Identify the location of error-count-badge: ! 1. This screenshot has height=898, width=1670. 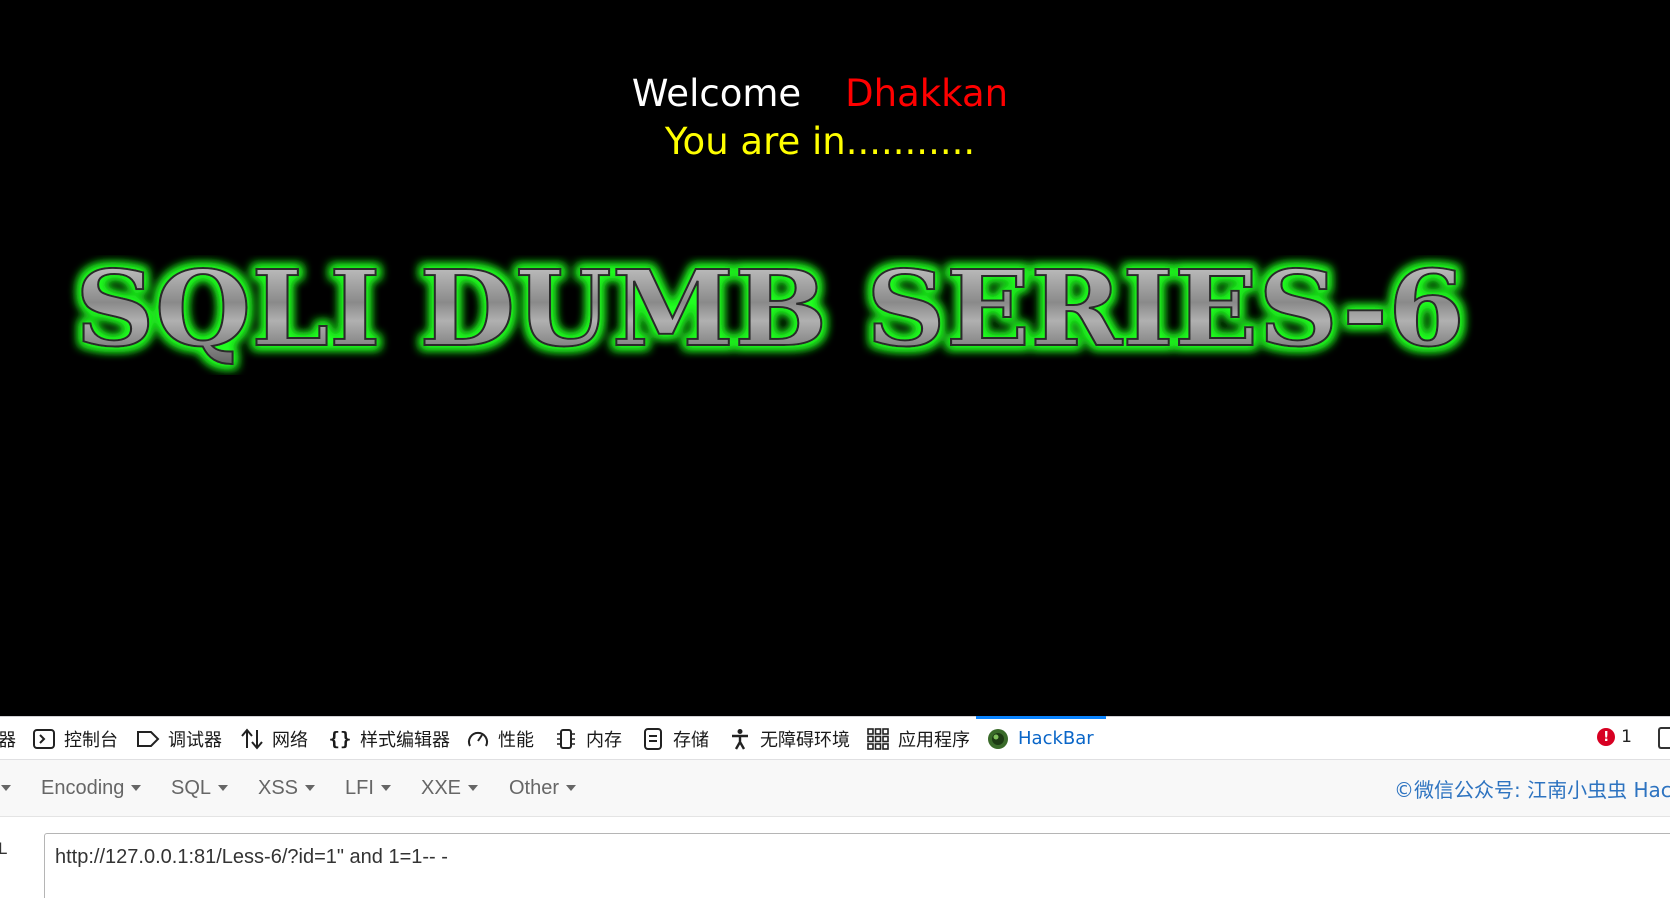
(1614, 737).